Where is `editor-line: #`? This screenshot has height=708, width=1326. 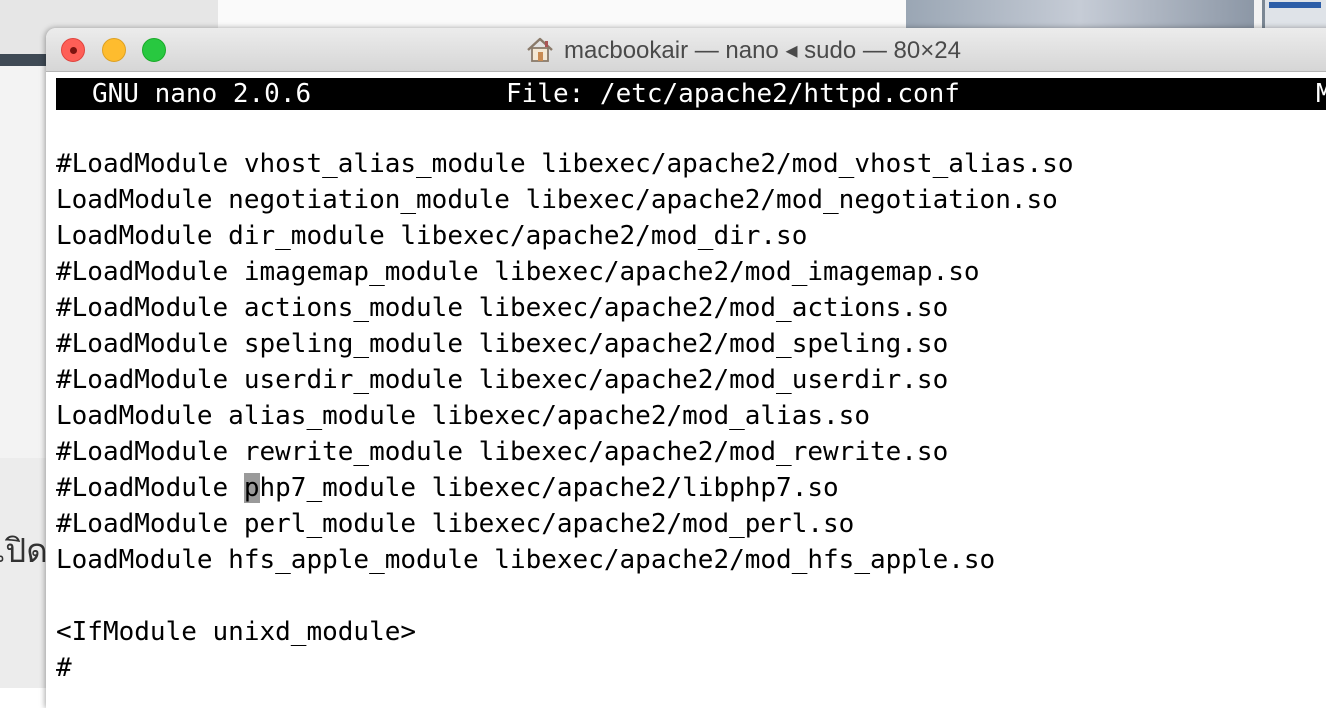
editor-line: # is located at coordinates (64, 668).